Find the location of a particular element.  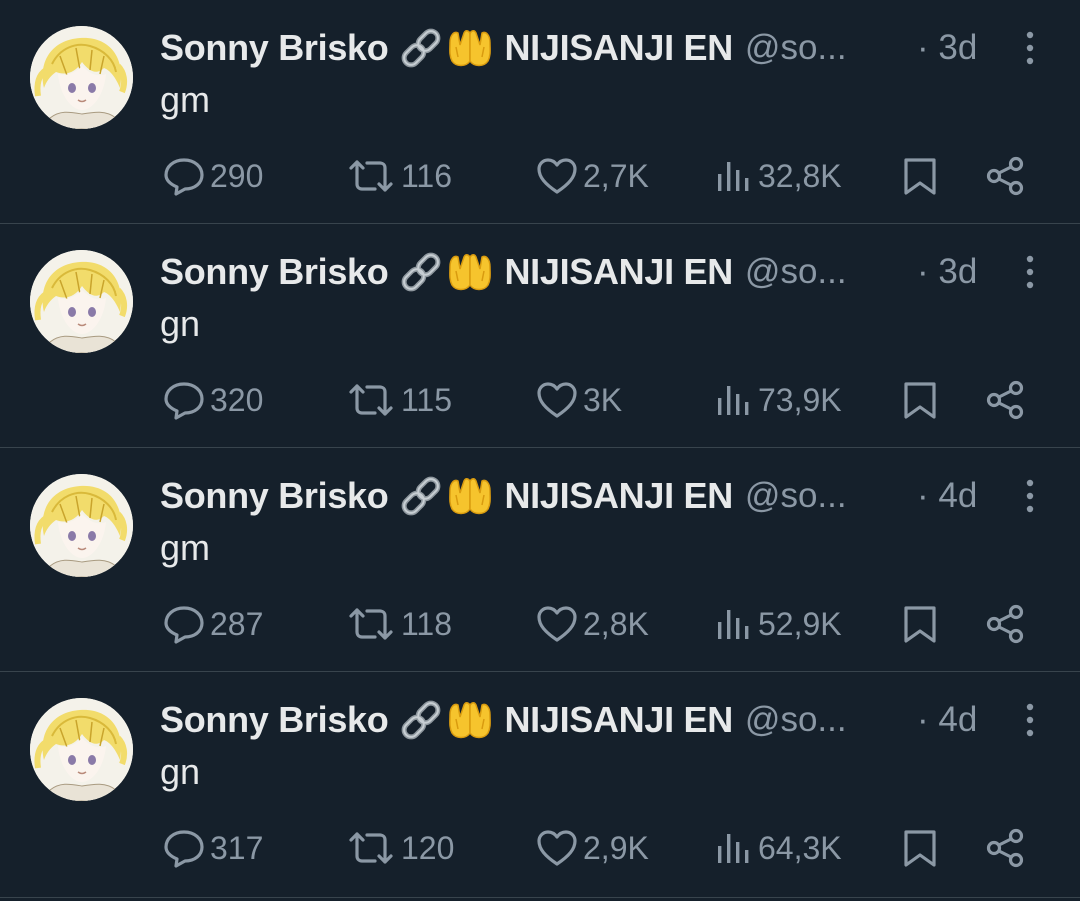

reply-button: 290 is located at coordinates (212, 176).